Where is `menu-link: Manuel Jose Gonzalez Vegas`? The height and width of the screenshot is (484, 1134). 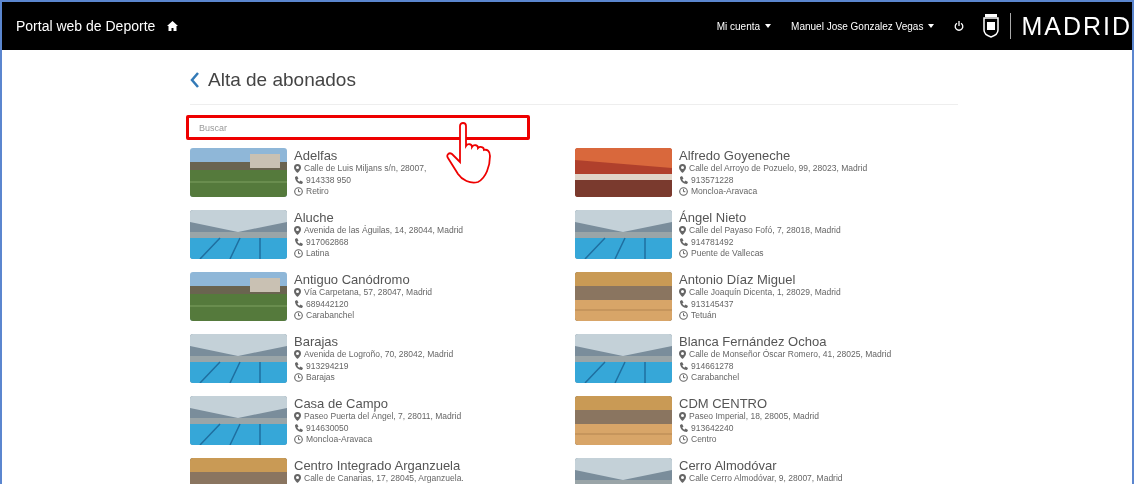
menu-link: Manuel Jose Gonzalez Vegas is located at coordinates (863, 26).